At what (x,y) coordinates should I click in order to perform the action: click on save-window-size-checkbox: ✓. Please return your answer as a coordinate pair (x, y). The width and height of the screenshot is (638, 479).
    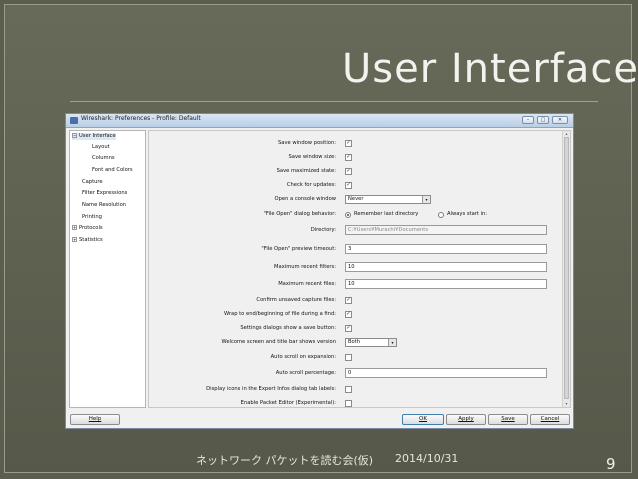
    Looking at the image, I should click on (348, 157).